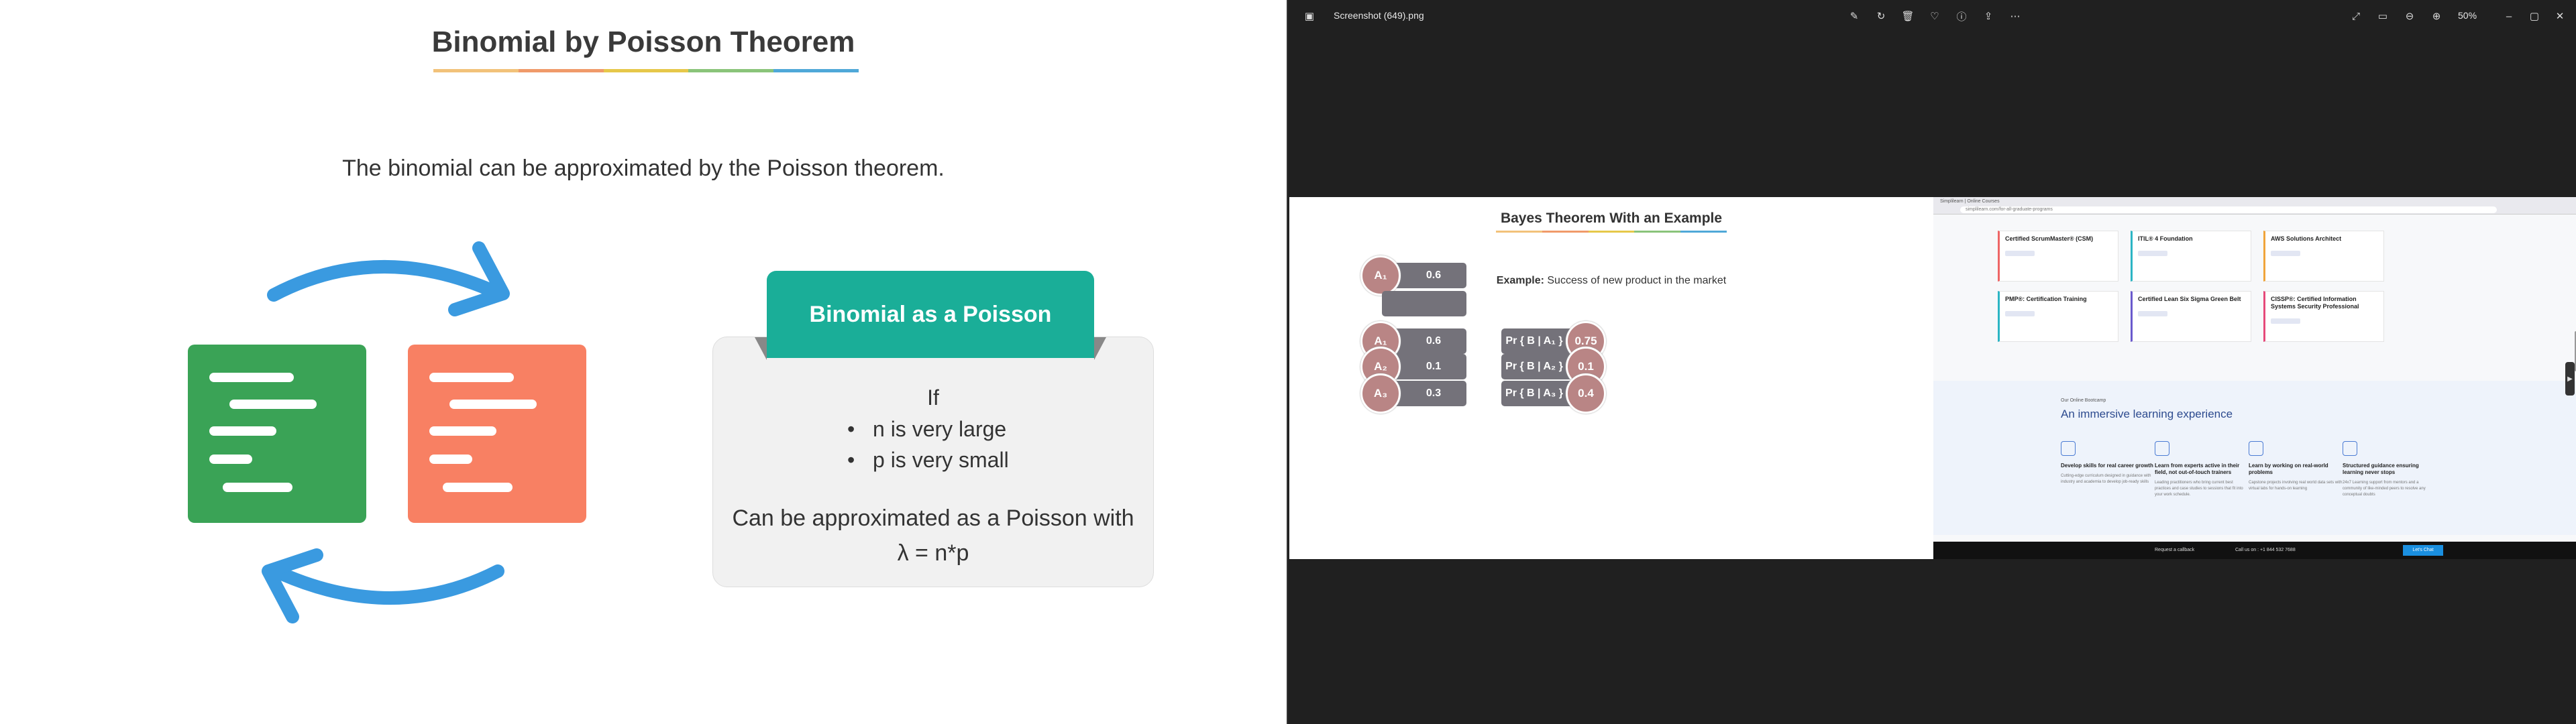  Describe the element at coordinates (933, 518) in the screenshot. I see `approx-line-1: Can be approximated as a Poisson with` at that location.